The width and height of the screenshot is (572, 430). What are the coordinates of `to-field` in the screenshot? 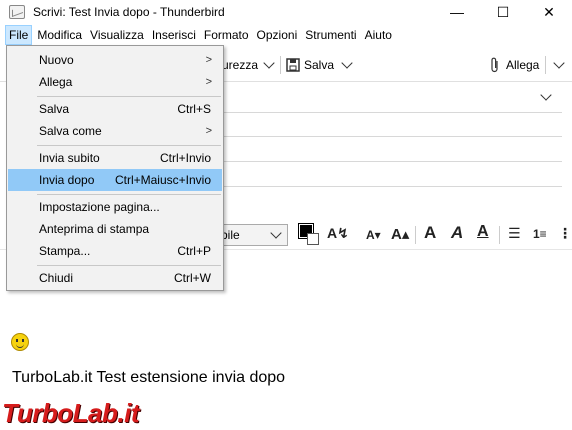 It's located at (392, 136).